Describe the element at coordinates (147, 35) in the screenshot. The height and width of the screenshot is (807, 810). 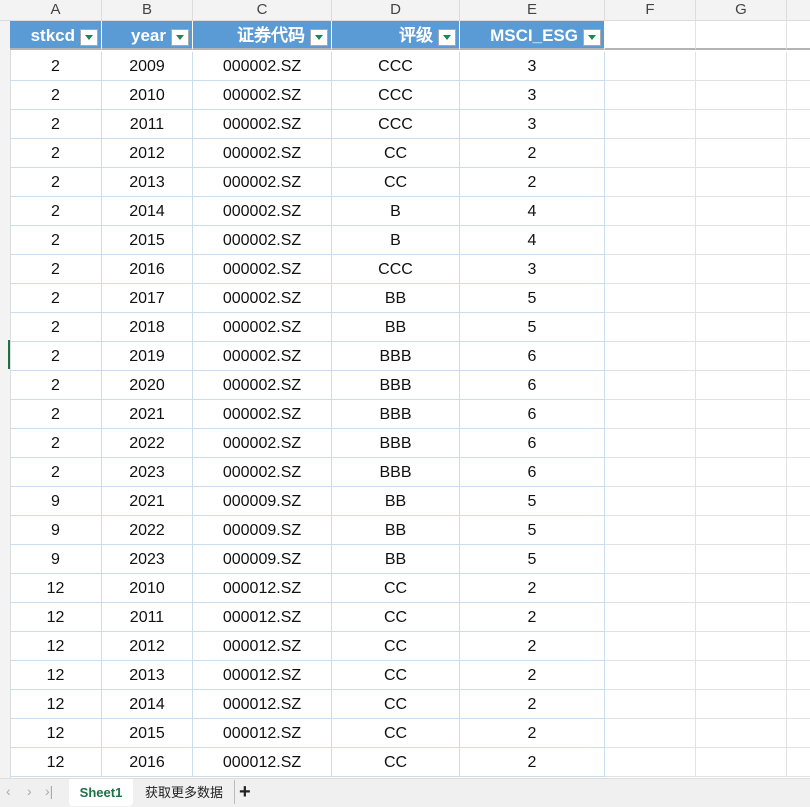
I see `header-cell: year` at that location.